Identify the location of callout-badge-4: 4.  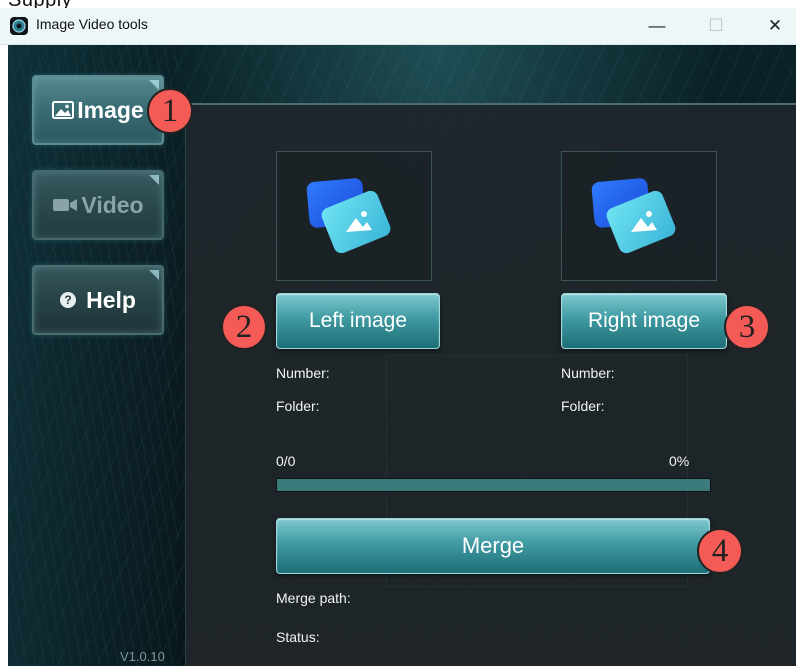
(720, 551).